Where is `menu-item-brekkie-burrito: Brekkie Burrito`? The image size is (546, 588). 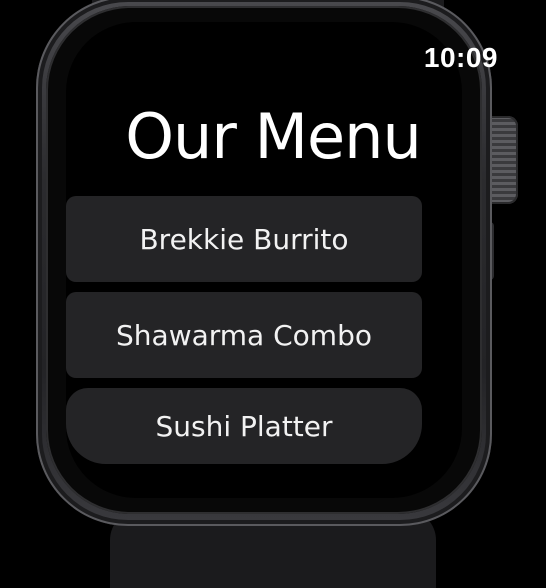
menu-item-brekkie-burrito: Brekkie Burrito is located at coordinates (244, 239).